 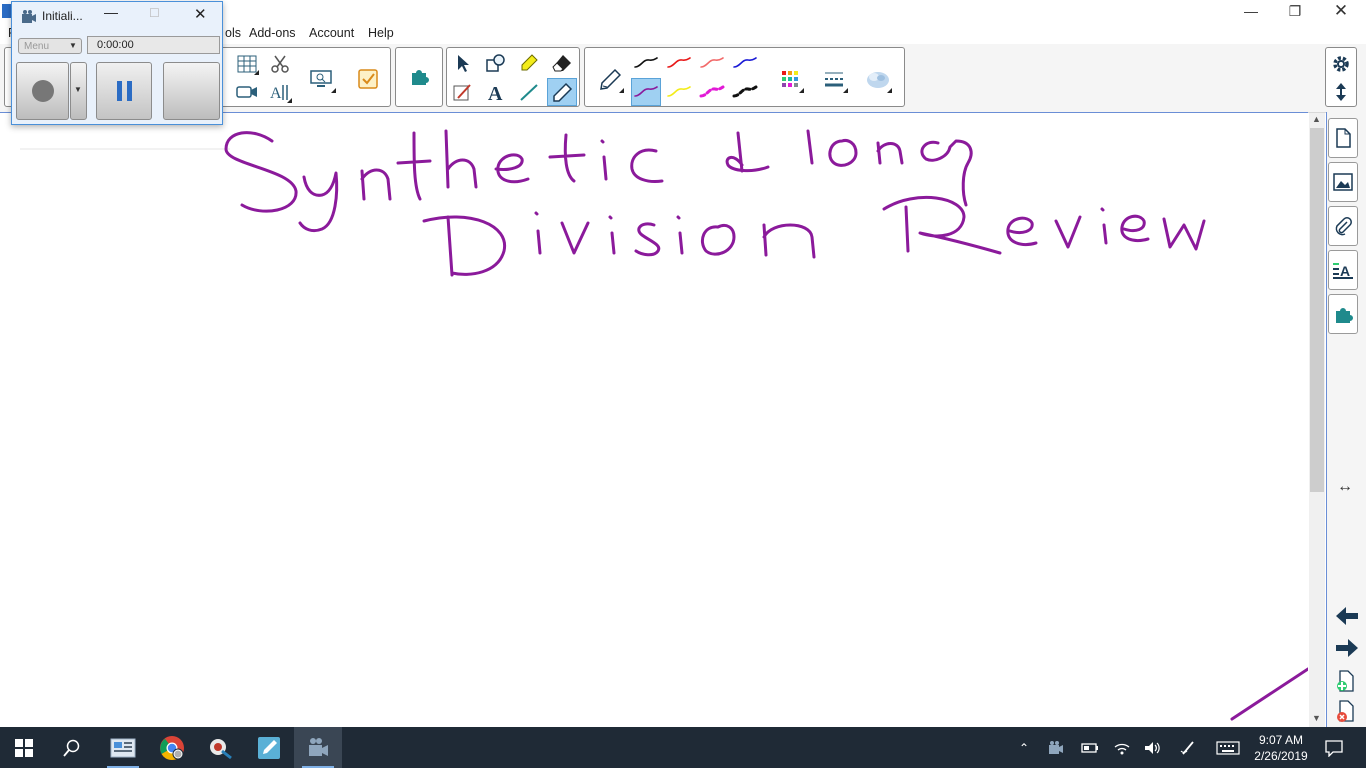 I want to click on recorder-camera-icon, so click(x=29, y=18).